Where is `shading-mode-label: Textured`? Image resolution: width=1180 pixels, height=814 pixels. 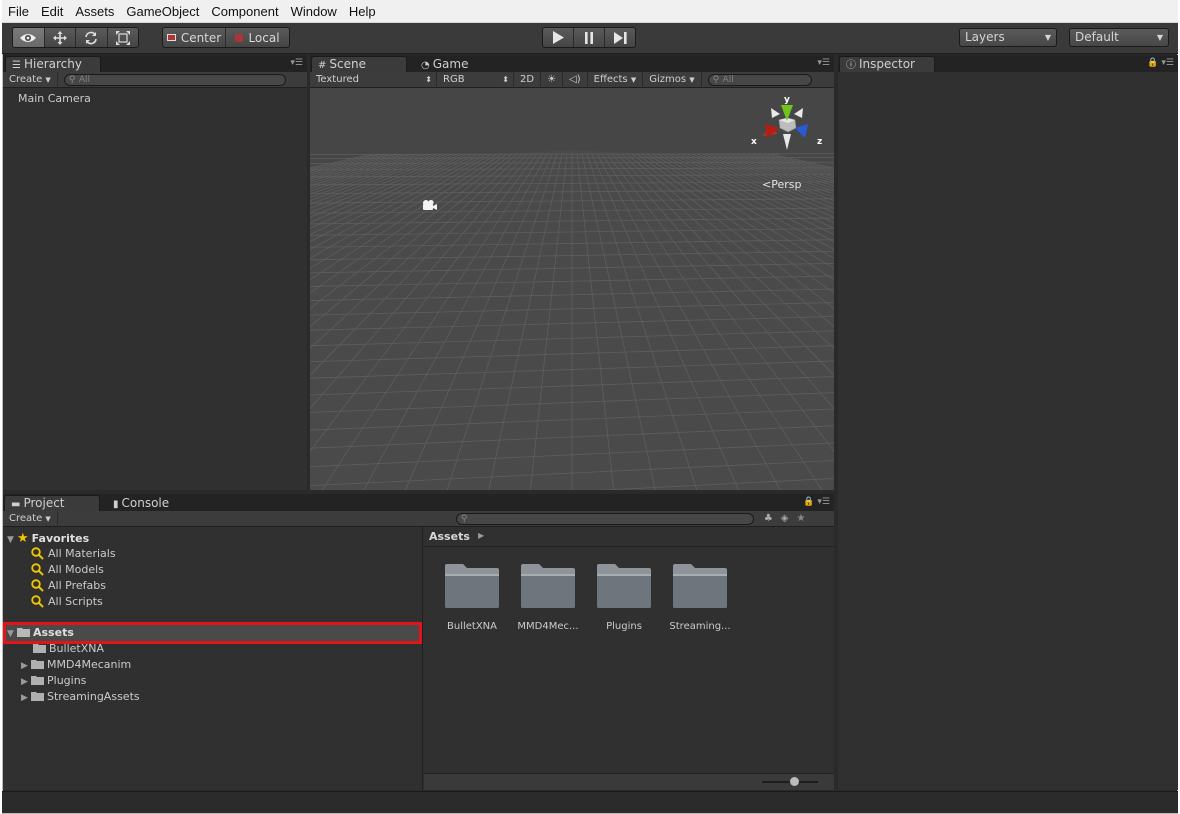 shading-mode-label: Textured is located at coordinates (337, 79).